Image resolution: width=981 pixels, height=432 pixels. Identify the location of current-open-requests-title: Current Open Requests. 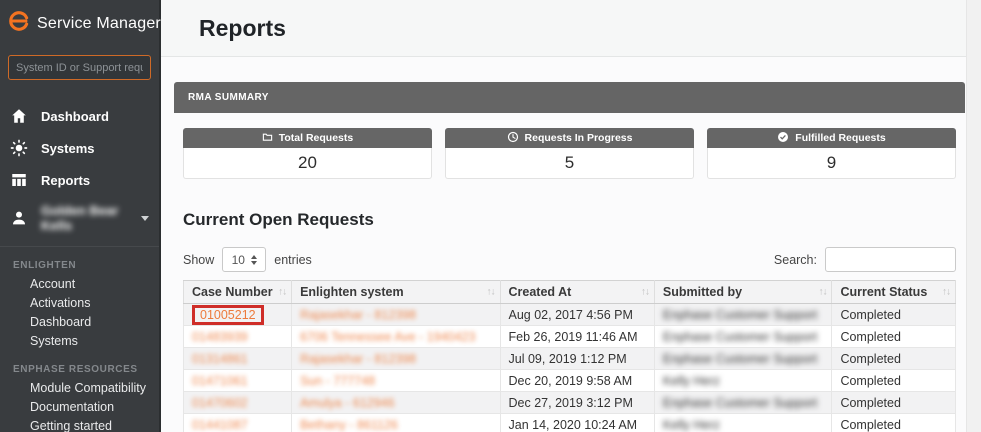
(278, 219).